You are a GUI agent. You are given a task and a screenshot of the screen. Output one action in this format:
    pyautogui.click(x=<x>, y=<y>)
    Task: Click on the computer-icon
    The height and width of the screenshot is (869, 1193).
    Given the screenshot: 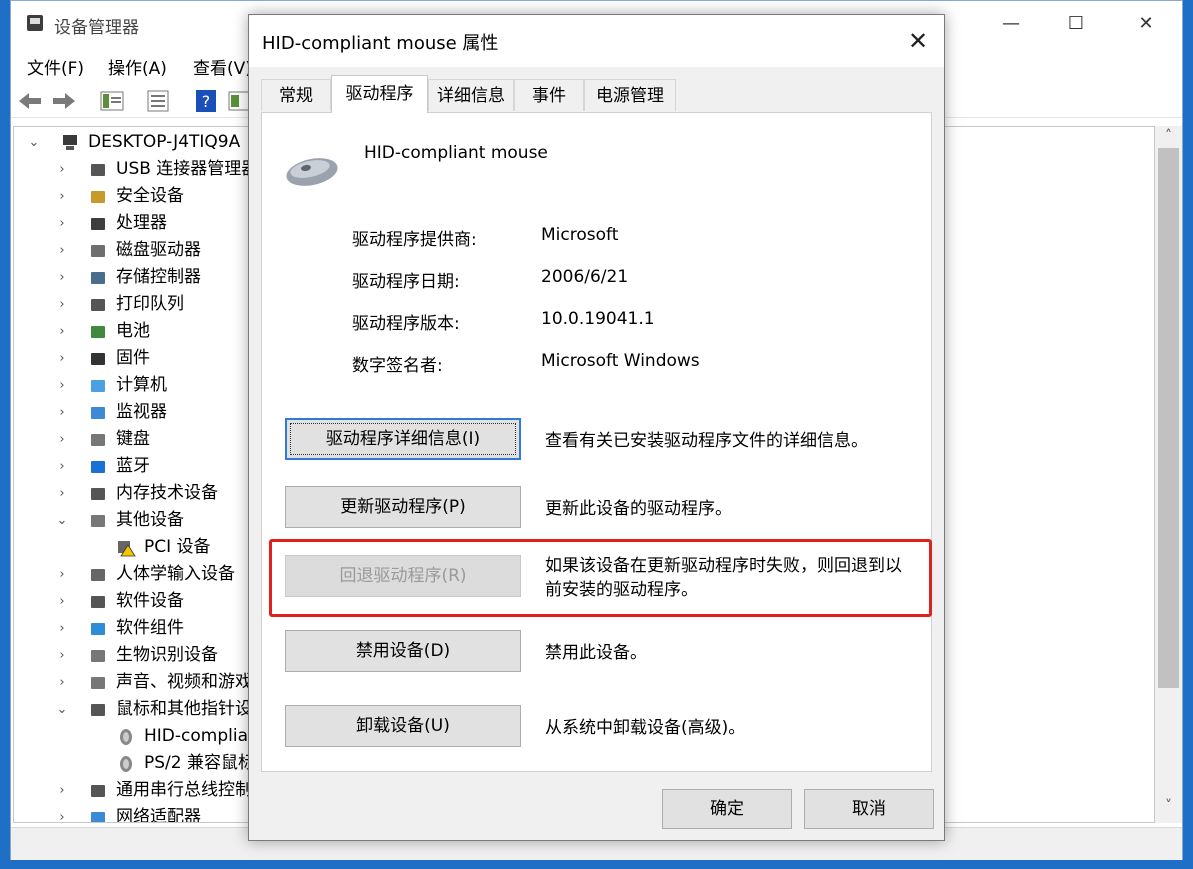 What is the action you would take?
    pyautogui.click(x=70, y=142)
    